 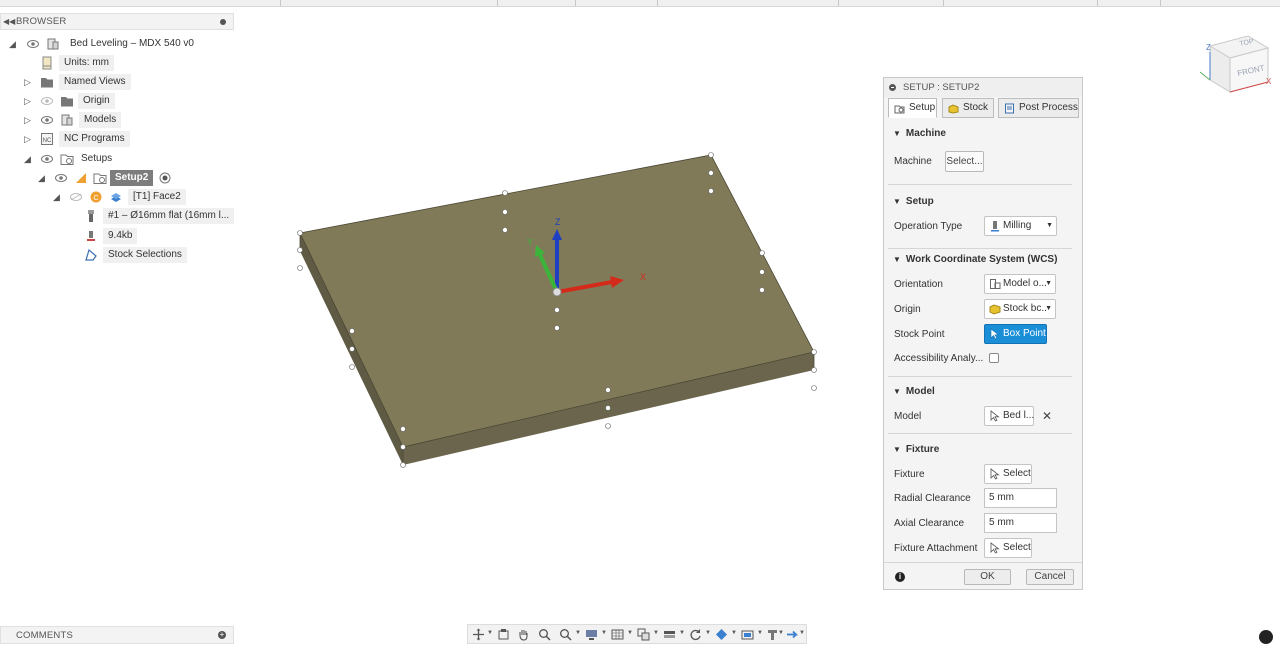 I want to click on section-wcs: ▼ Work Coordinate System (WCS), so click(x=975, y=259).